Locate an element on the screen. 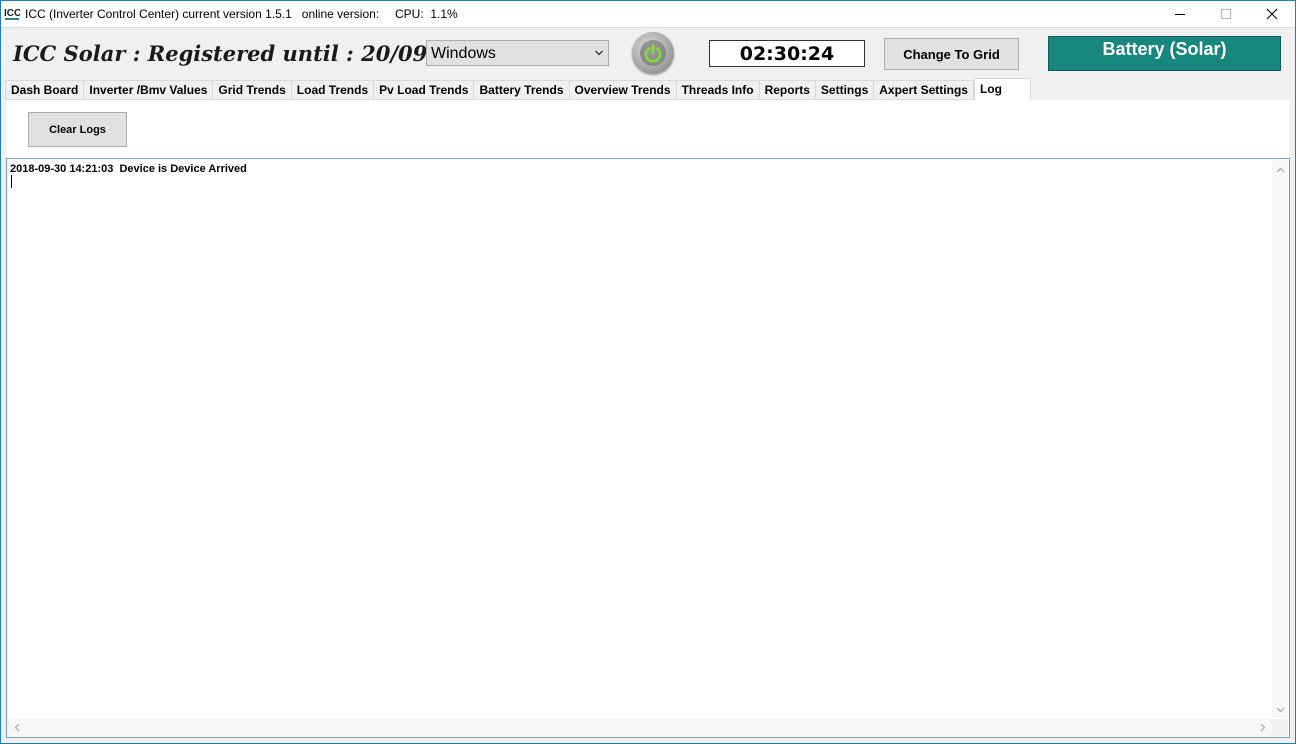 The image size is (1296, 744). horizontal-scrollbar is located at coordinates (640, 727).